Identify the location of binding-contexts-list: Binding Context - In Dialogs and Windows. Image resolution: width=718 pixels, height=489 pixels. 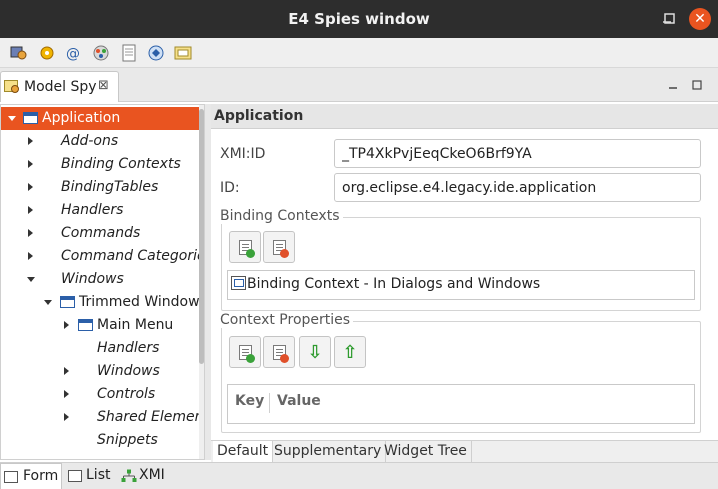
(461, 285).